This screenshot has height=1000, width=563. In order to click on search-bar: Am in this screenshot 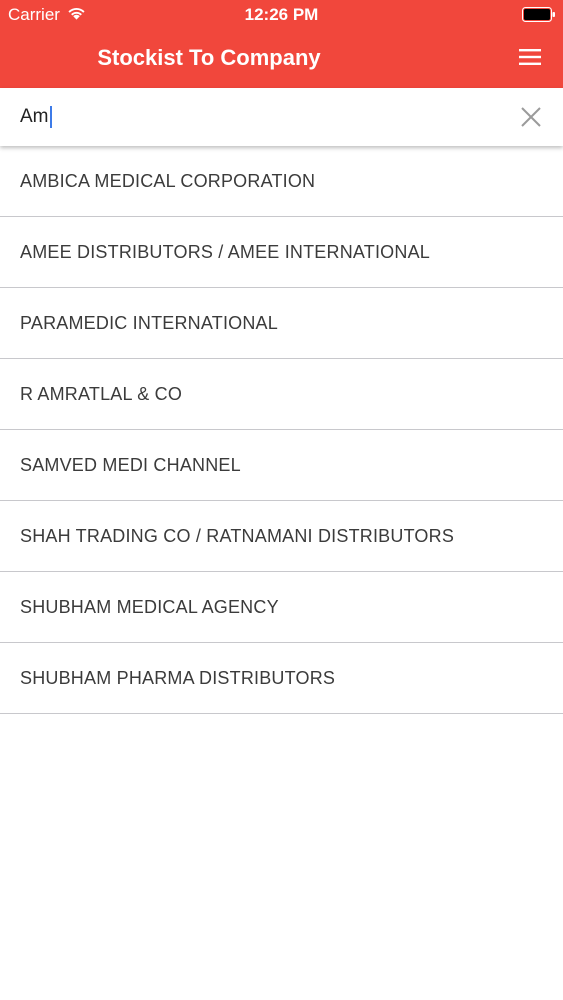, I will do `click(281, 117)`.